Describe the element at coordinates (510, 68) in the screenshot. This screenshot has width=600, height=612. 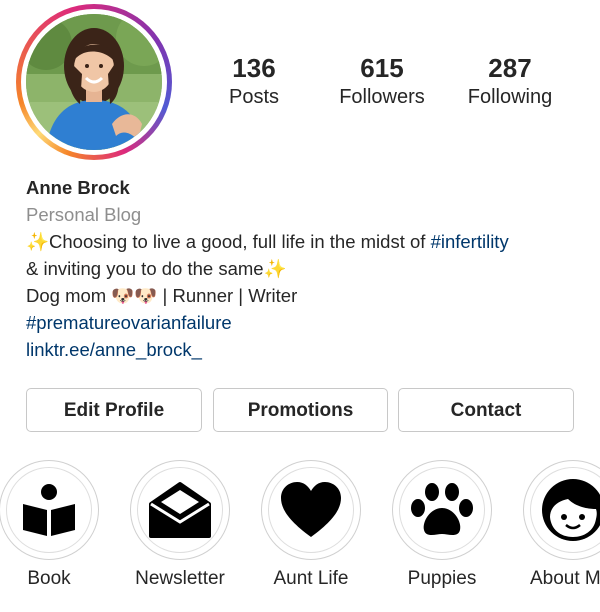
I see `following-count: 287` at that location.